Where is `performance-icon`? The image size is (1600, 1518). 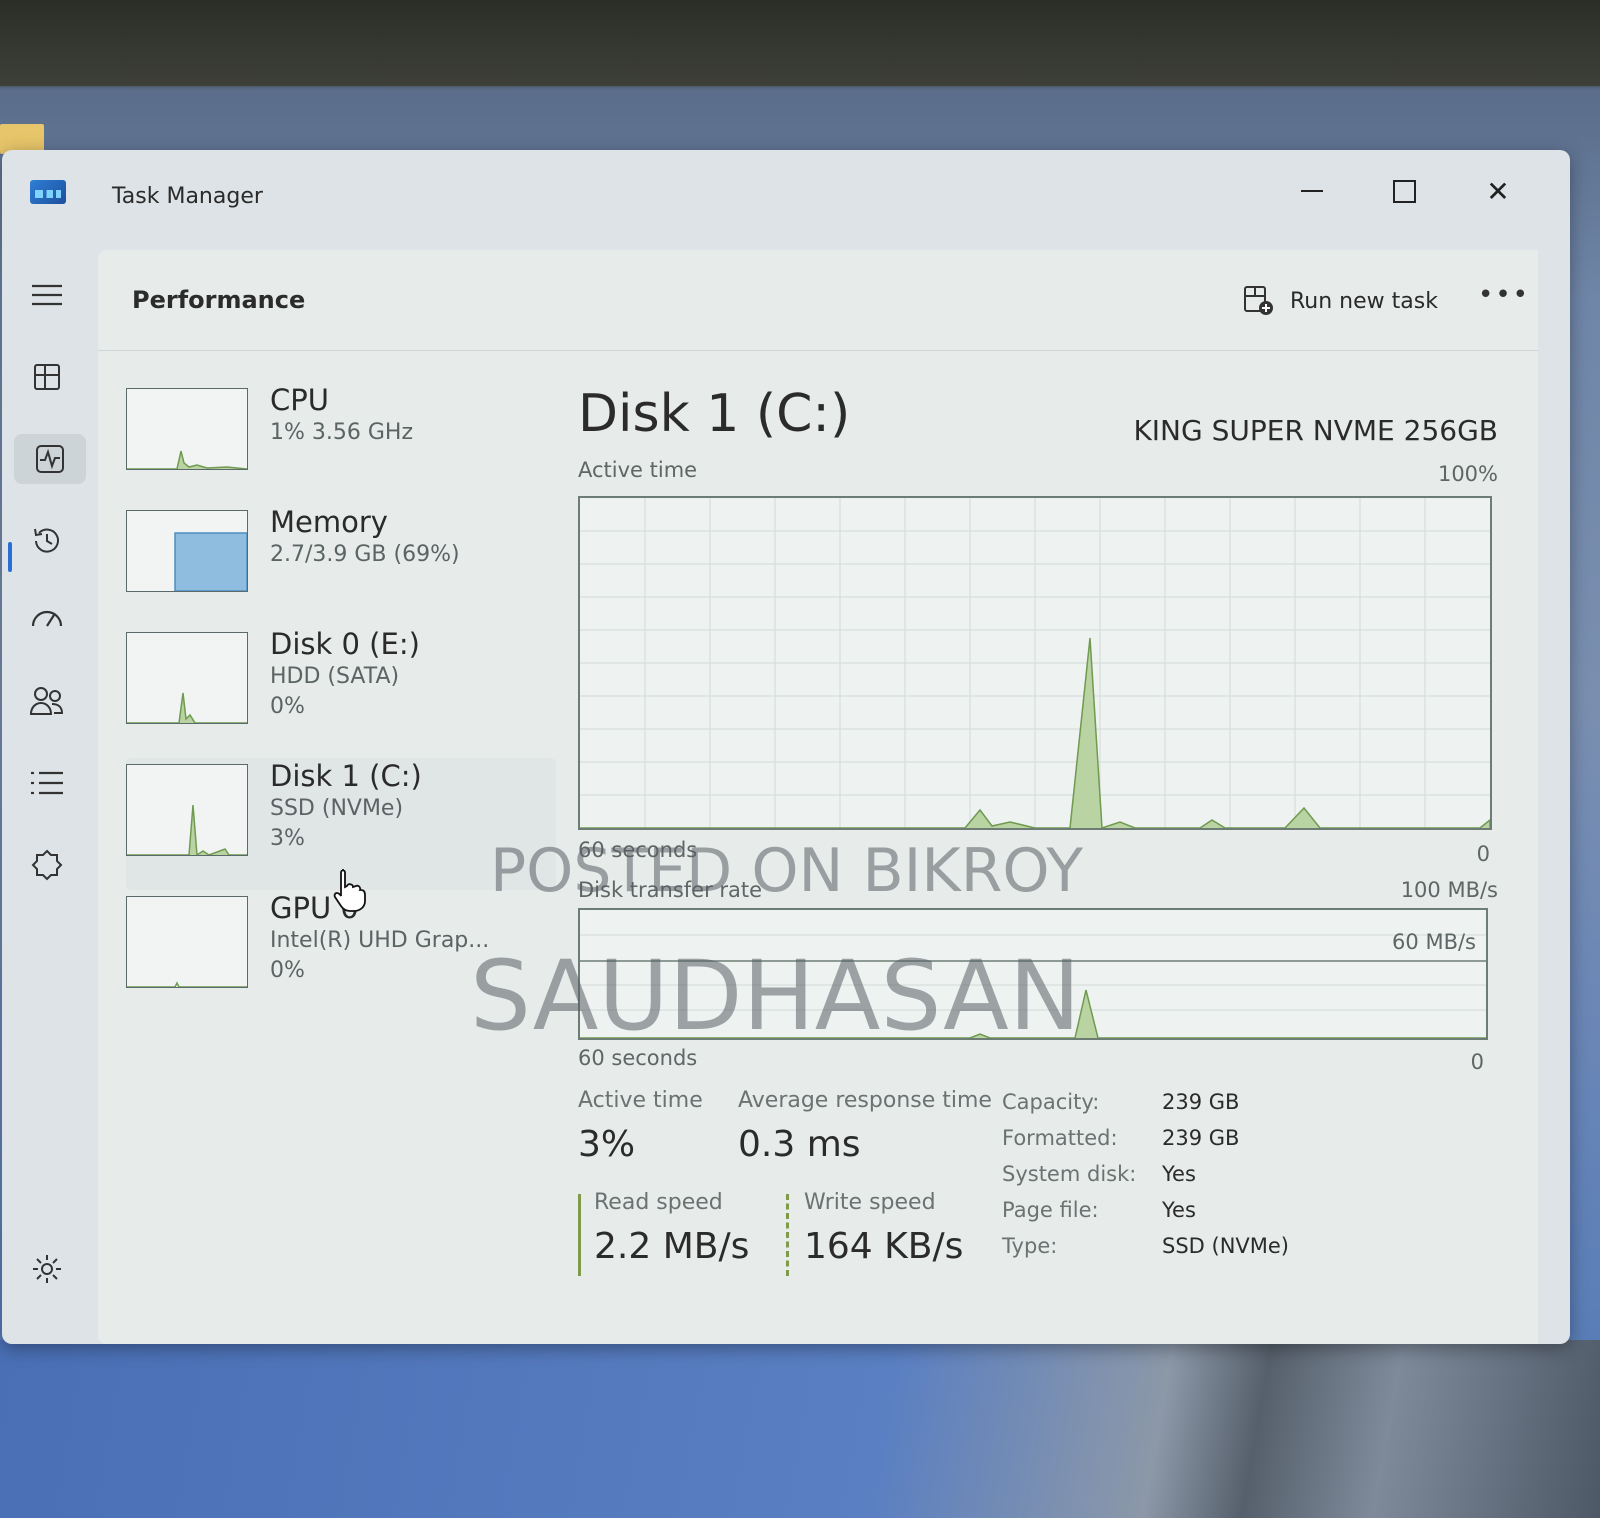 performance-icon is located at coordinates (50, 459).